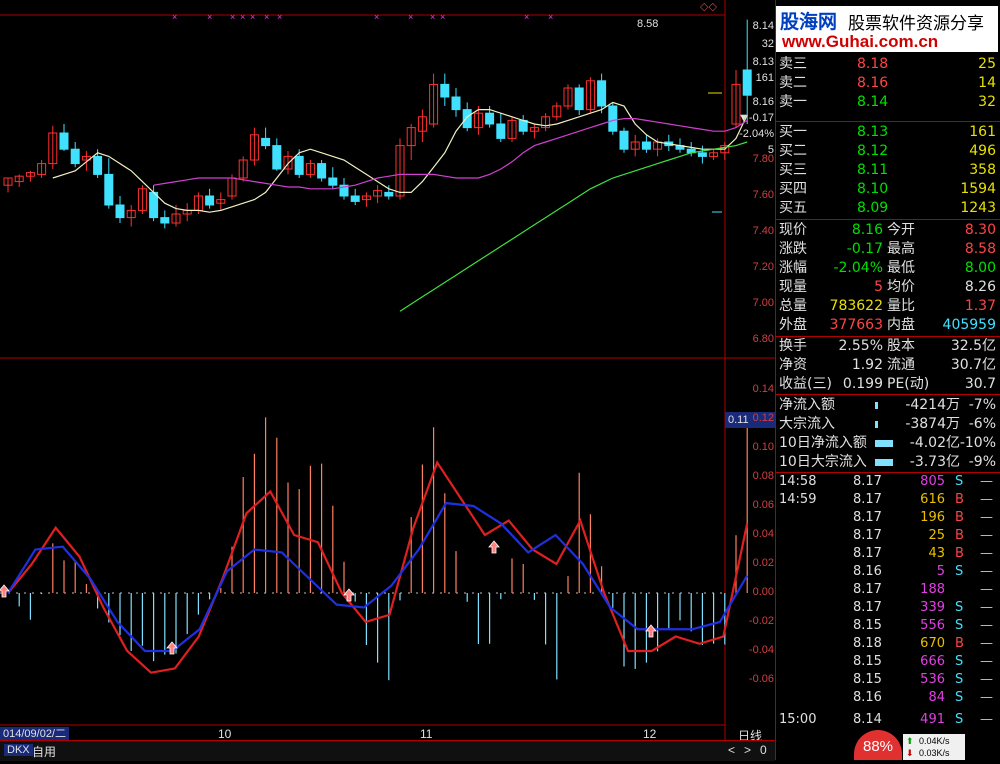 The height and width of the screenshot is (764, 1000). Describe the element at coordinates (763, 750) in the screenshot. I see `nav-zero-button: 0` at that location.